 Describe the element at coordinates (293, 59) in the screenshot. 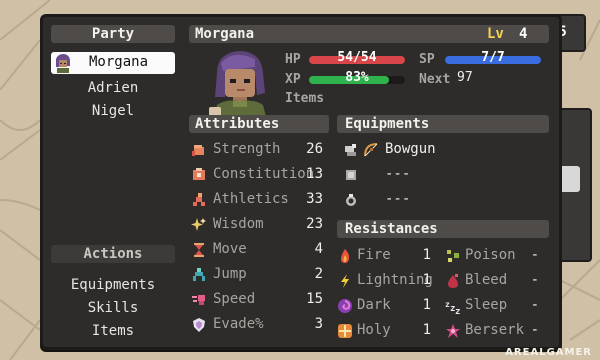

I see `hp-label: HP` at that location.